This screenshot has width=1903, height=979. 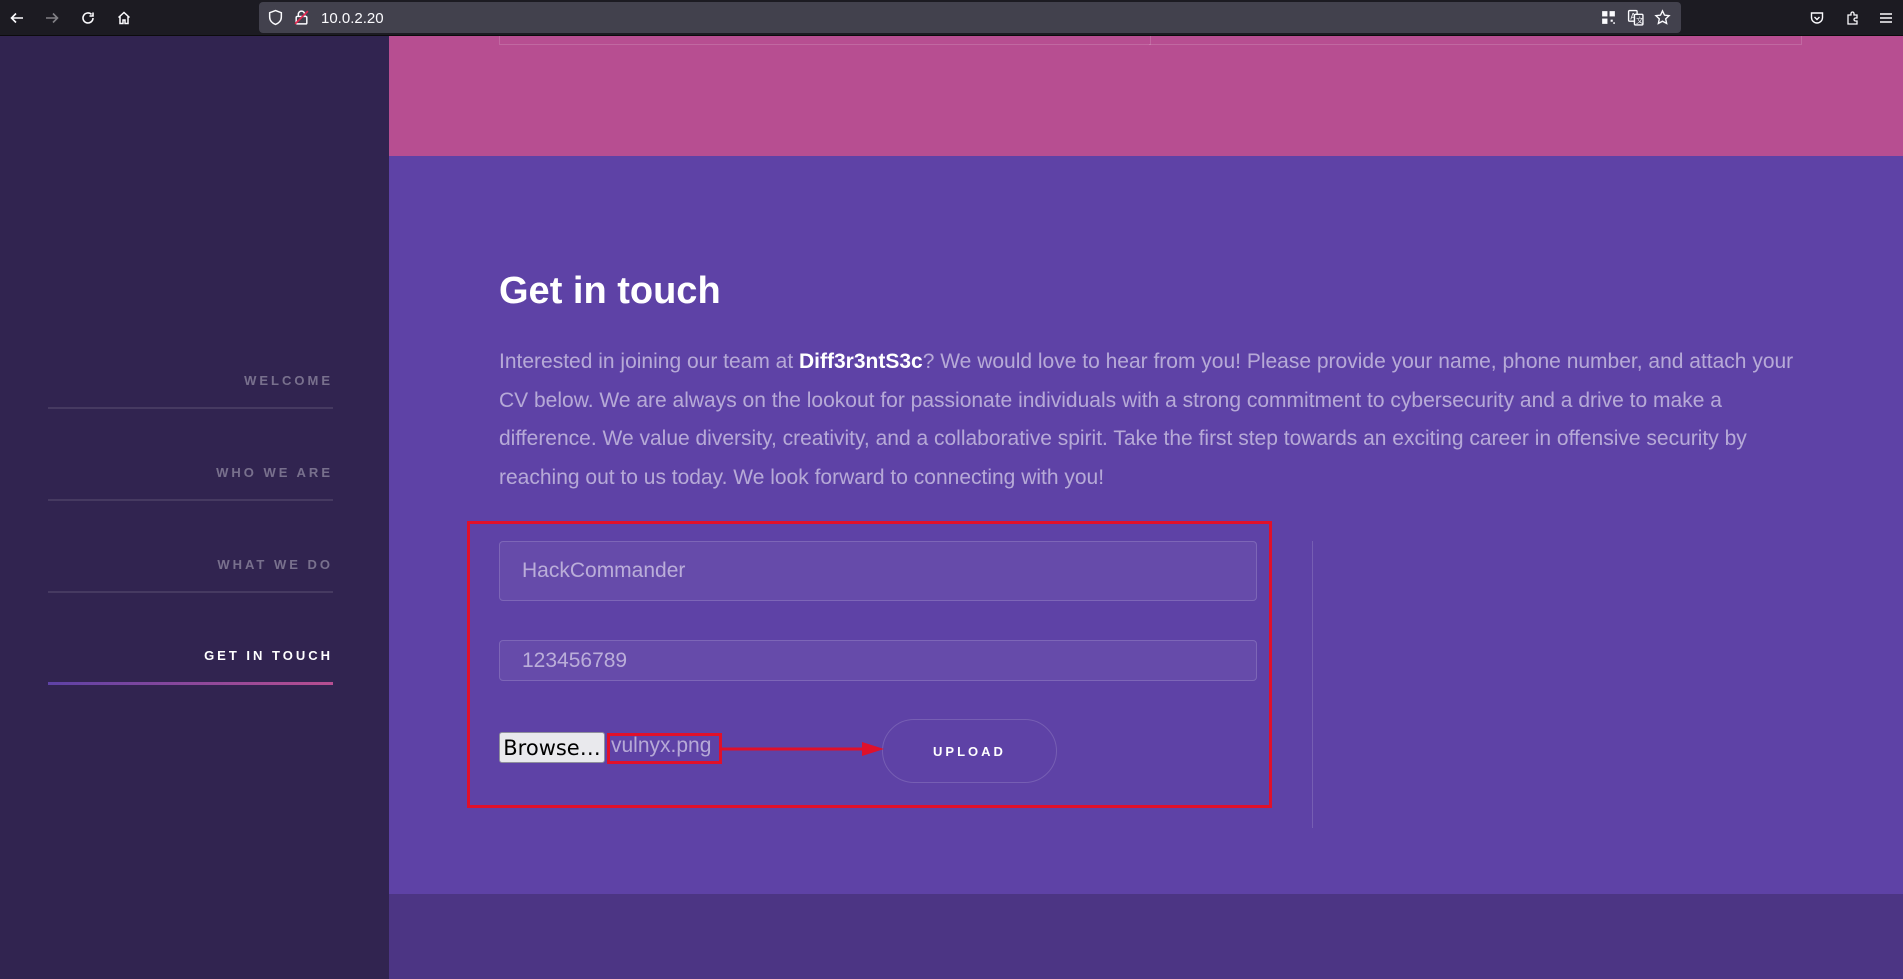 What do you see at coordinates (190, 564) in the screenshot?
I see `sidebar-item-what-we-do: WHAT WE DO` at bounding box center [190, 564].